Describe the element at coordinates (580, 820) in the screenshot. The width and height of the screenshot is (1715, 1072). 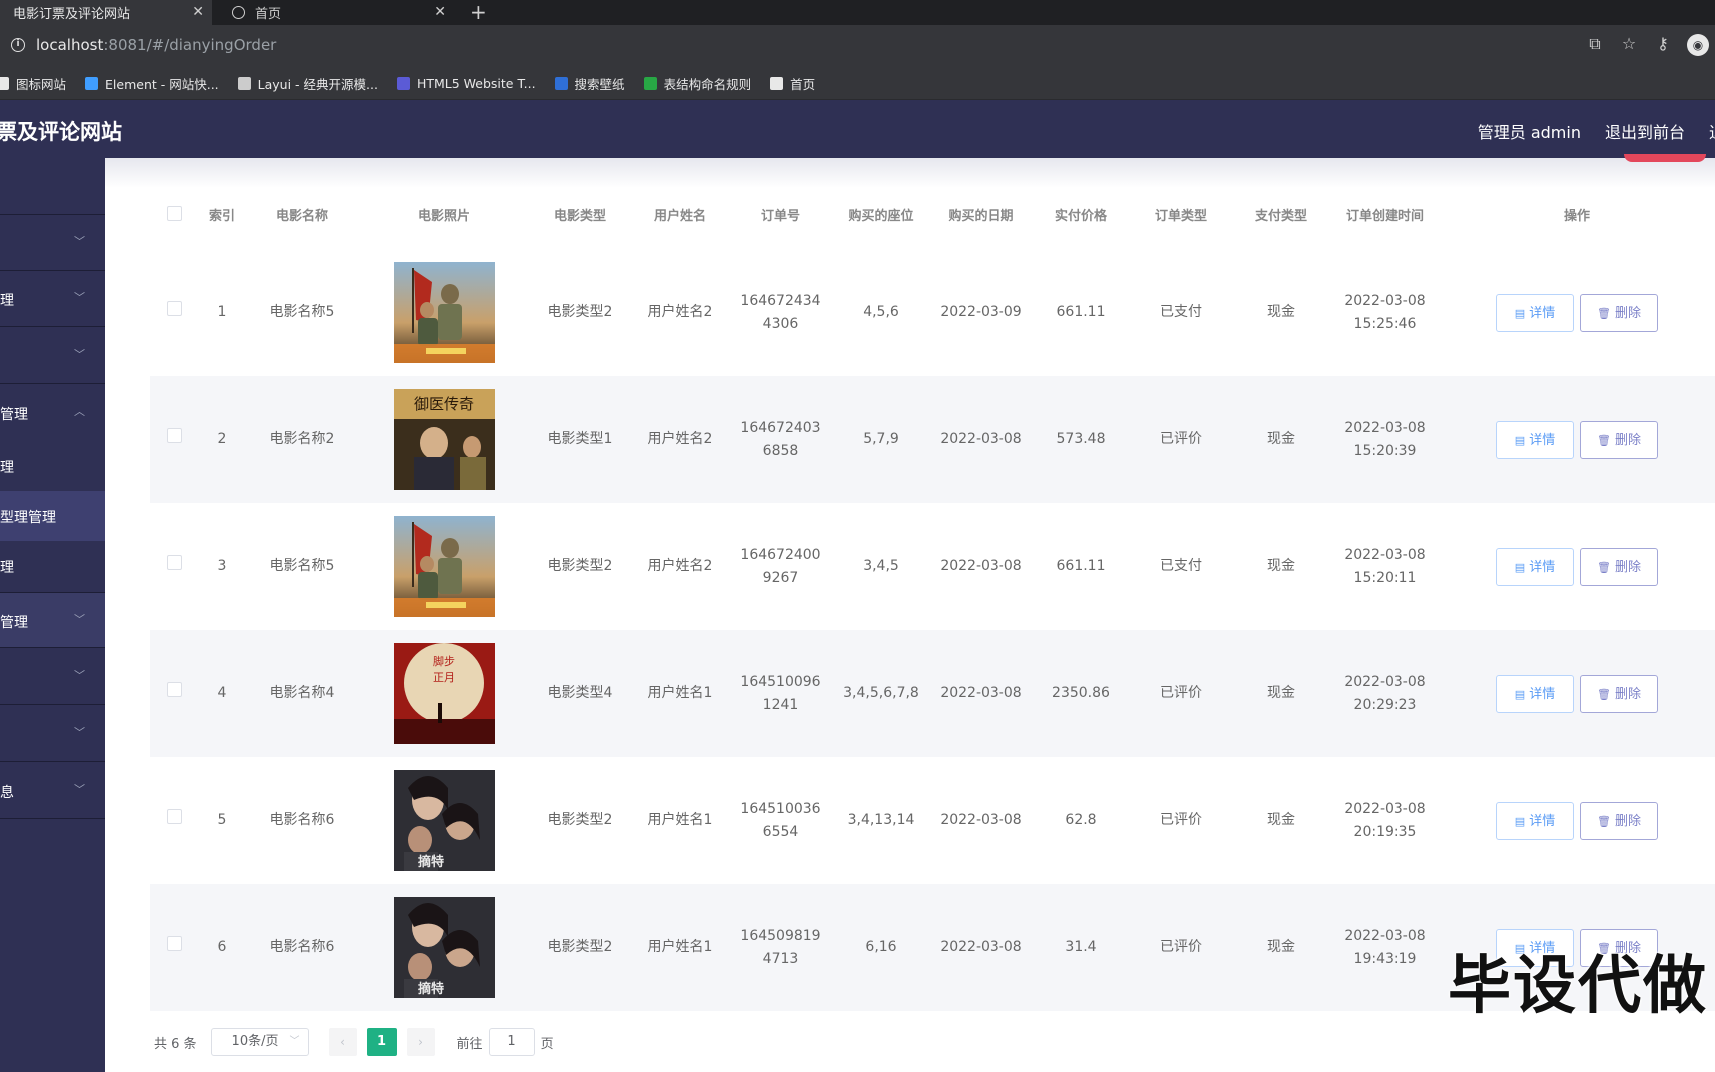
I see `movie-type-cell: 电影类型2` at that location.